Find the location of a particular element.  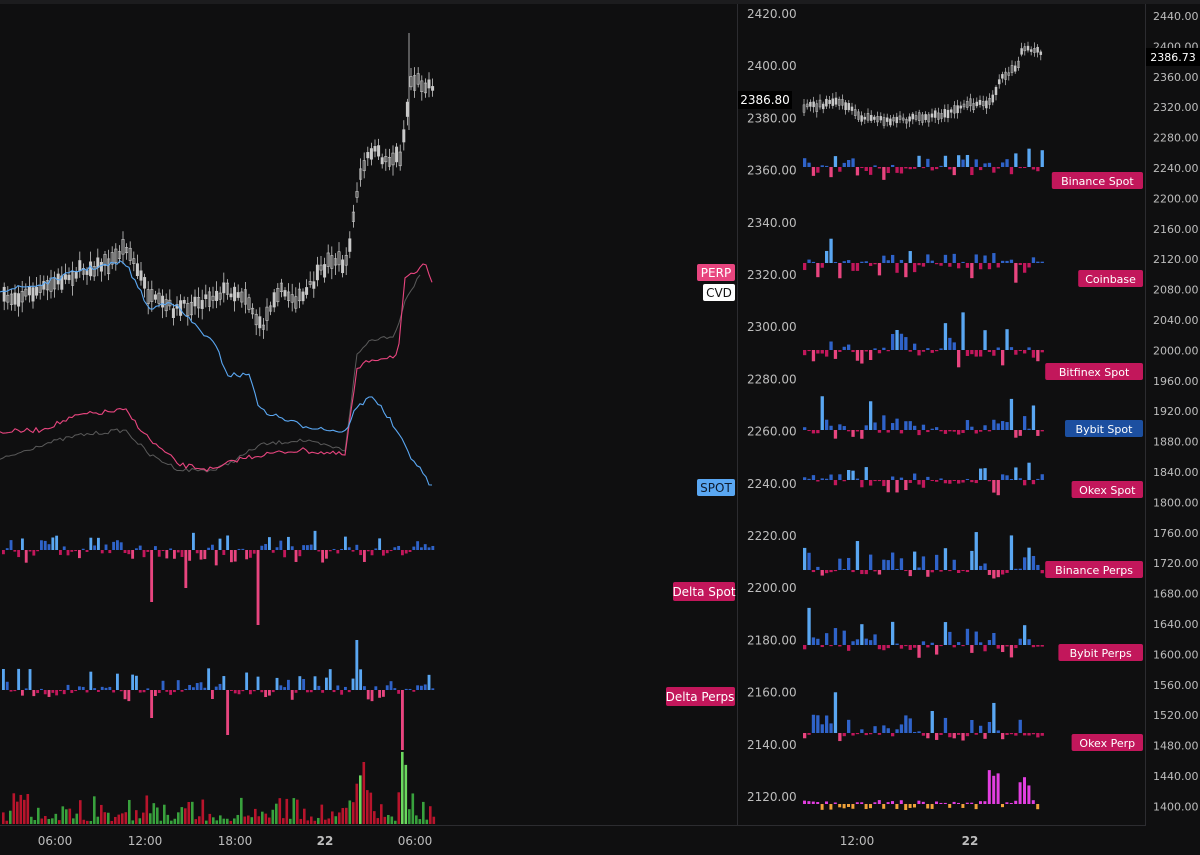

price-tick: 2440.00 is located at coordinates (1176, 16).